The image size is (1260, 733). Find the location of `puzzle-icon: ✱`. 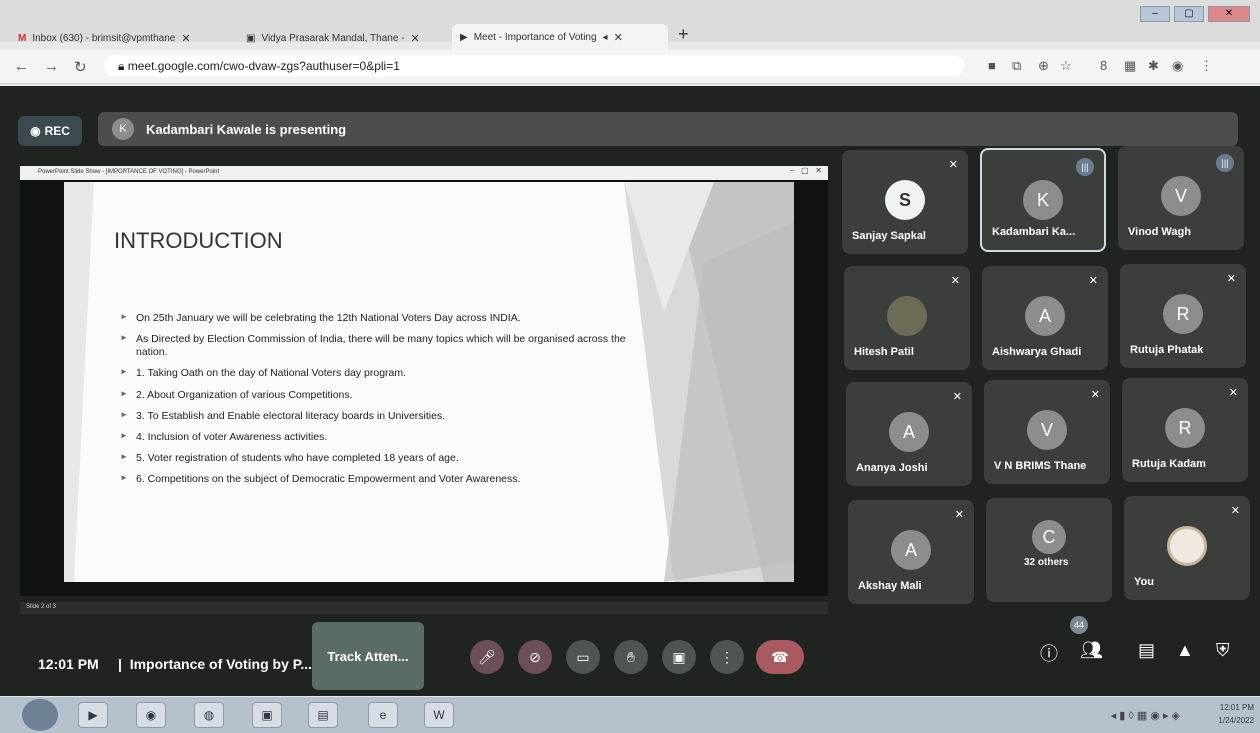

puzzle-icon: ✱ is located at coordinates (1153, 66).